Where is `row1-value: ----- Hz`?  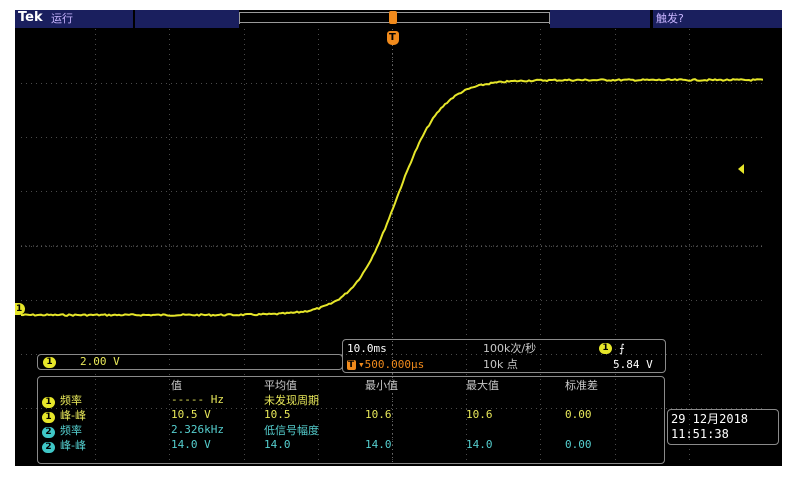
row1-value: ----- Hz is located at coordinates (197, 399).